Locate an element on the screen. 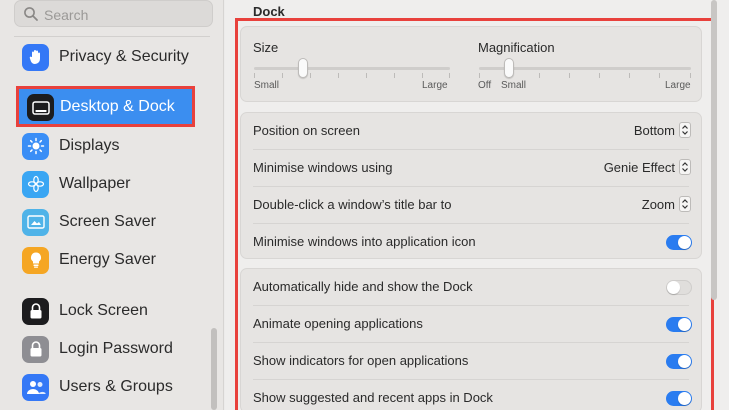  sidebar-item-displays: Displays is located at coordinates (112, 146).